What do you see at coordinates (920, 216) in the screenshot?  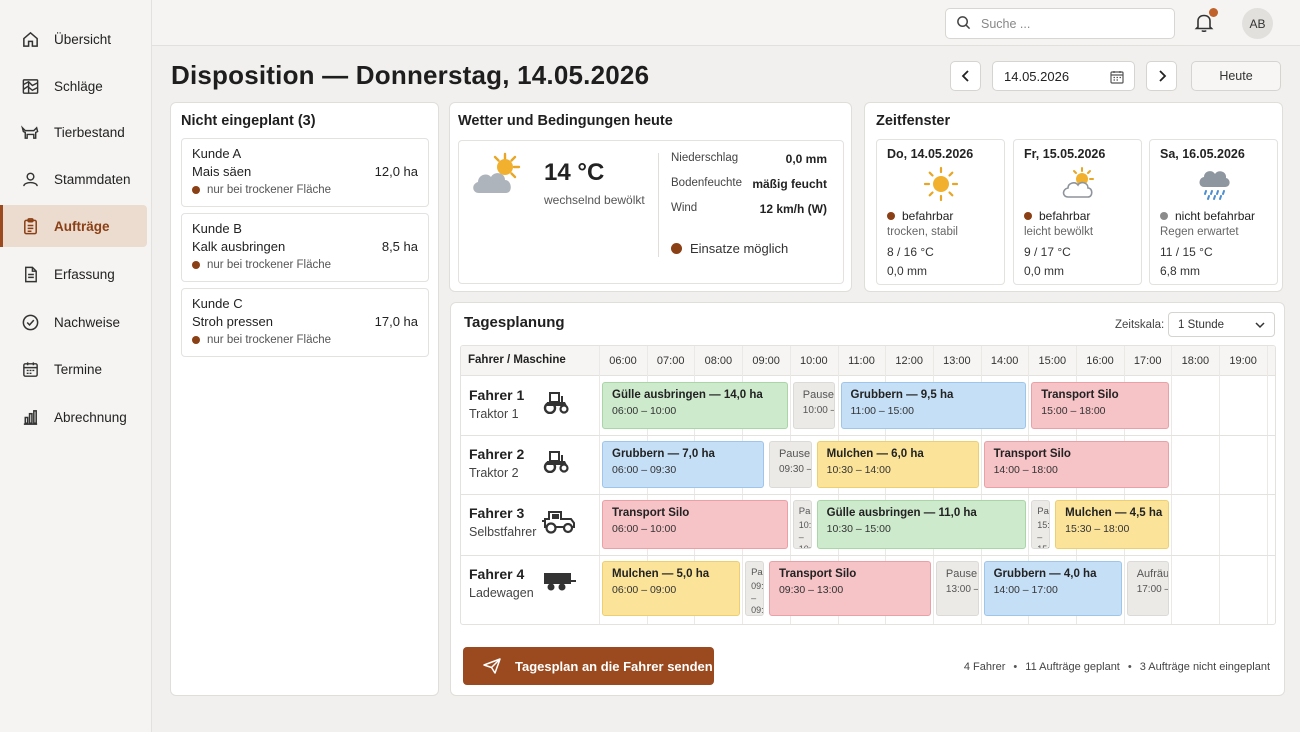 I see `day-status: befahrbar` at bounding box center [920, 216].